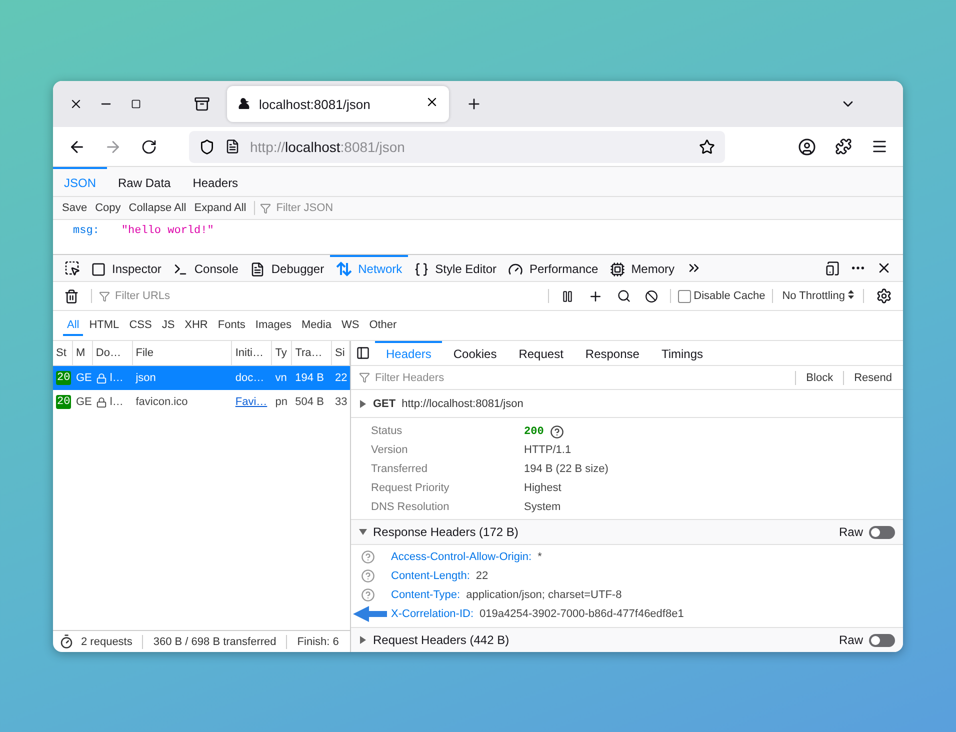 The height and width of the screenshot is (732, 956). What do you see at coordinates (66, 641) in the screenshot?
I see `stopwatch-icon` at bounding box center [66, 641].